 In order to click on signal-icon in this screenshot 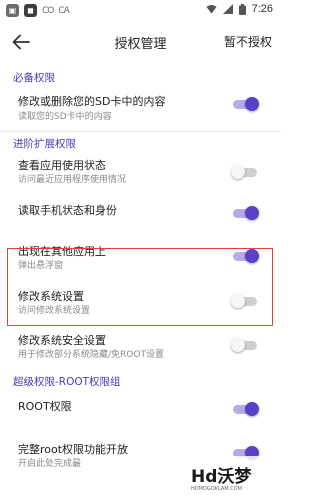, I will do `click(227, 9)`.